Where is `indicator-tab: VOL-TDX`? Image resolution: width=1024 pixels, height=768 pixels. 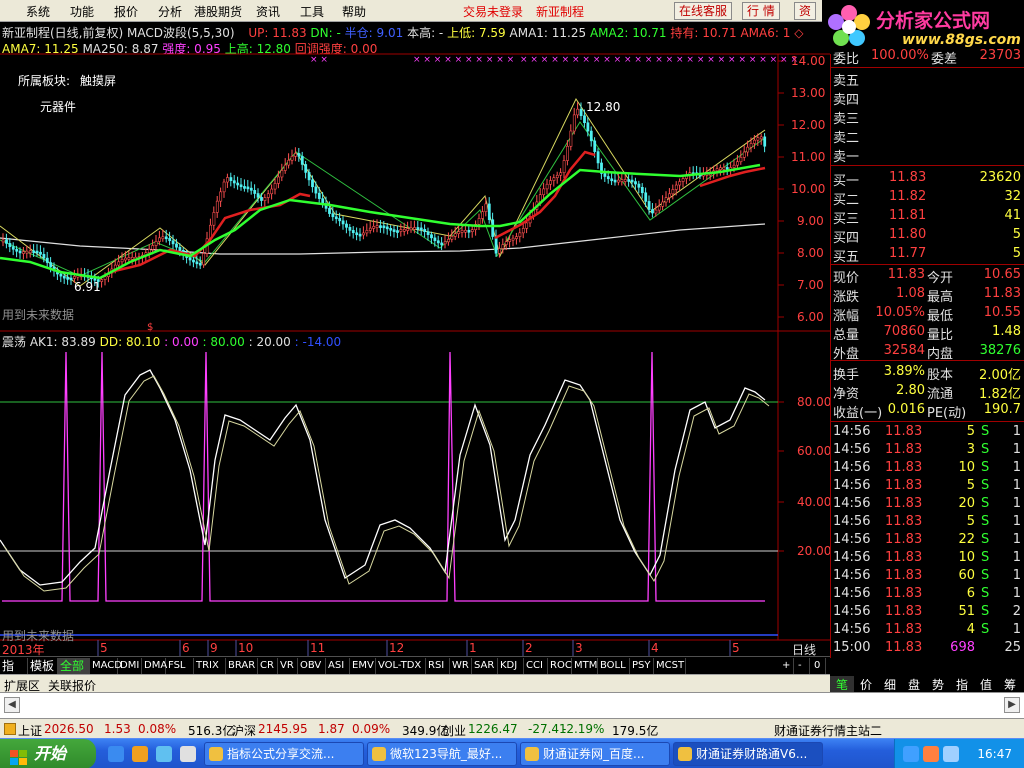 indicator-tab: VOL-TDX is located at coordinates (401, 666).